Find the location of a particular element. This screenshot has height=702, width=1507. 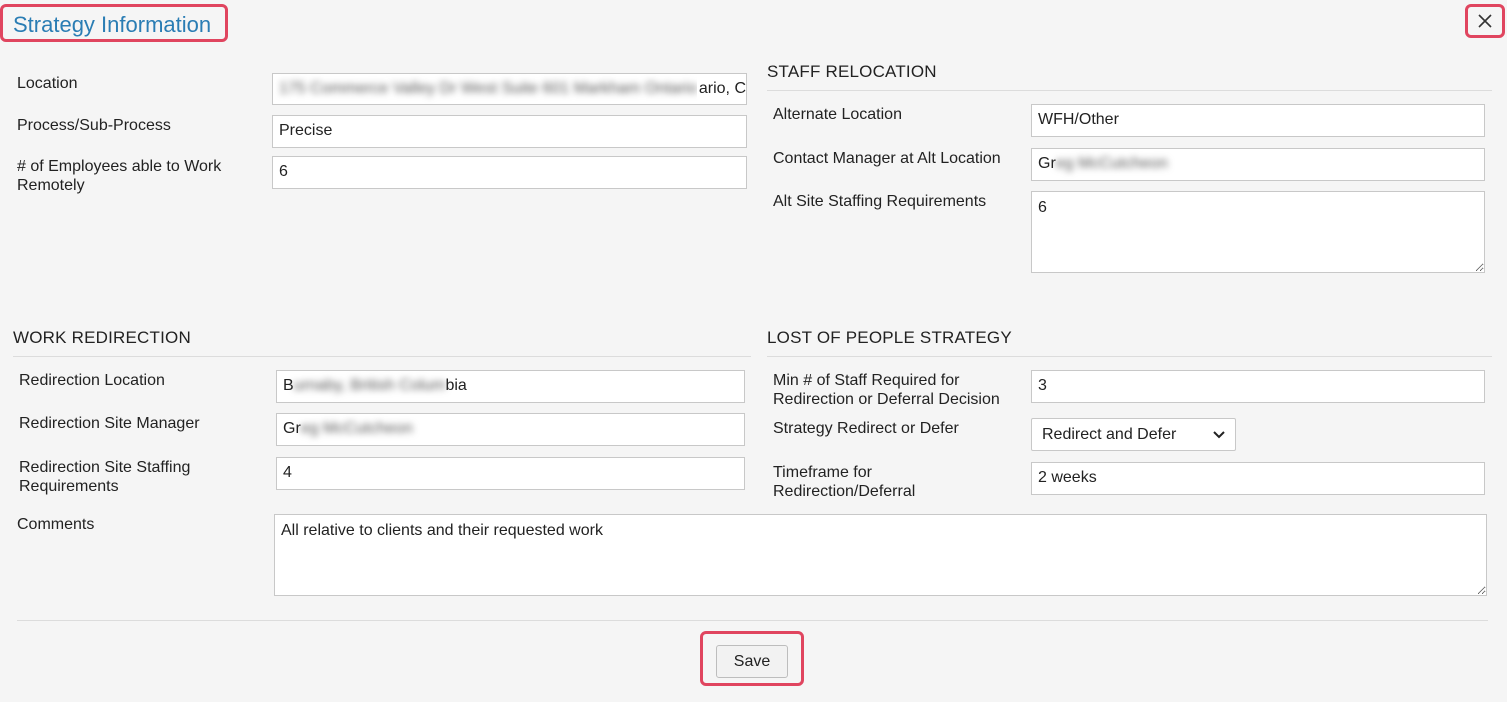

remote-employees-input: 6 is located at coordinates (509, 172).